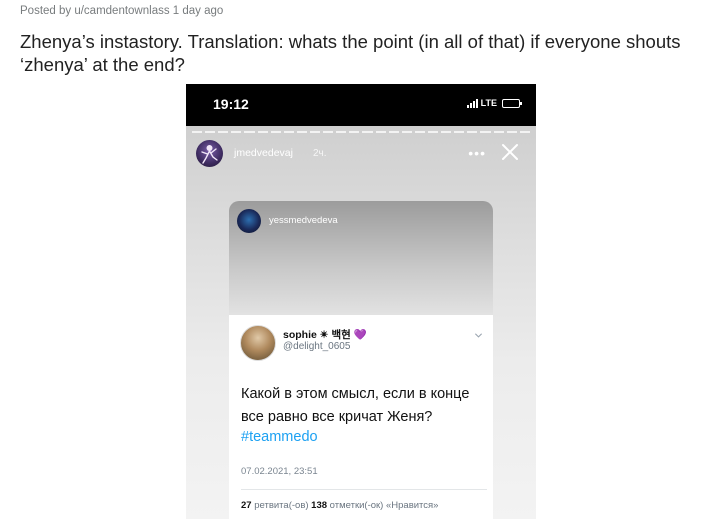 The image size is (708, 519). Describe the element at coordinates (477, 153) in the screenshot. I see `more-icon: •••` at that location.